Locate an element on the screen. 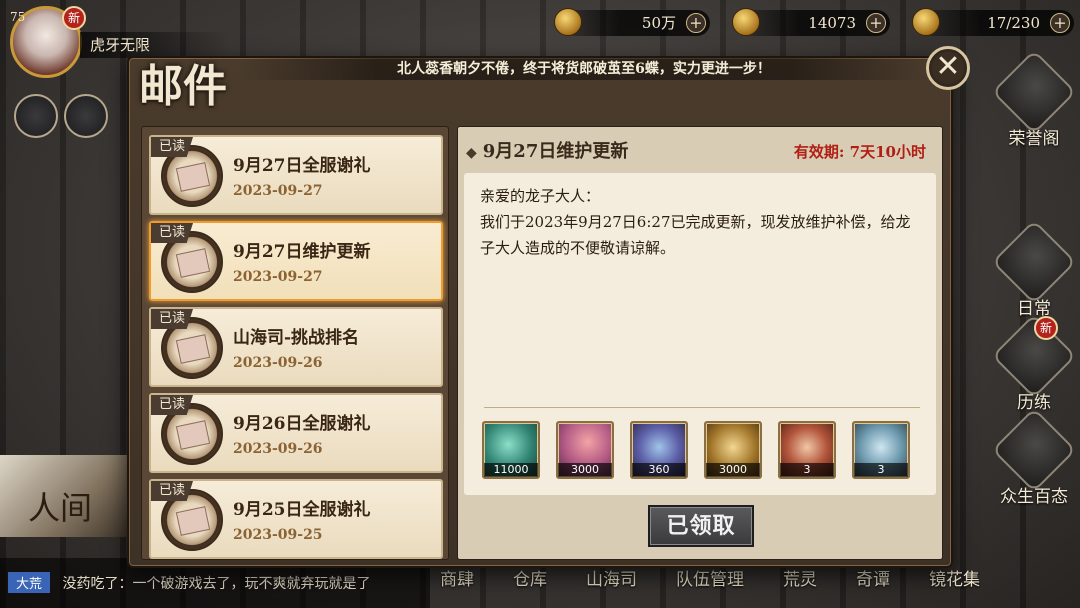  validity-text: 有效期: 7天10小时 is located at coordinates (859, 152).